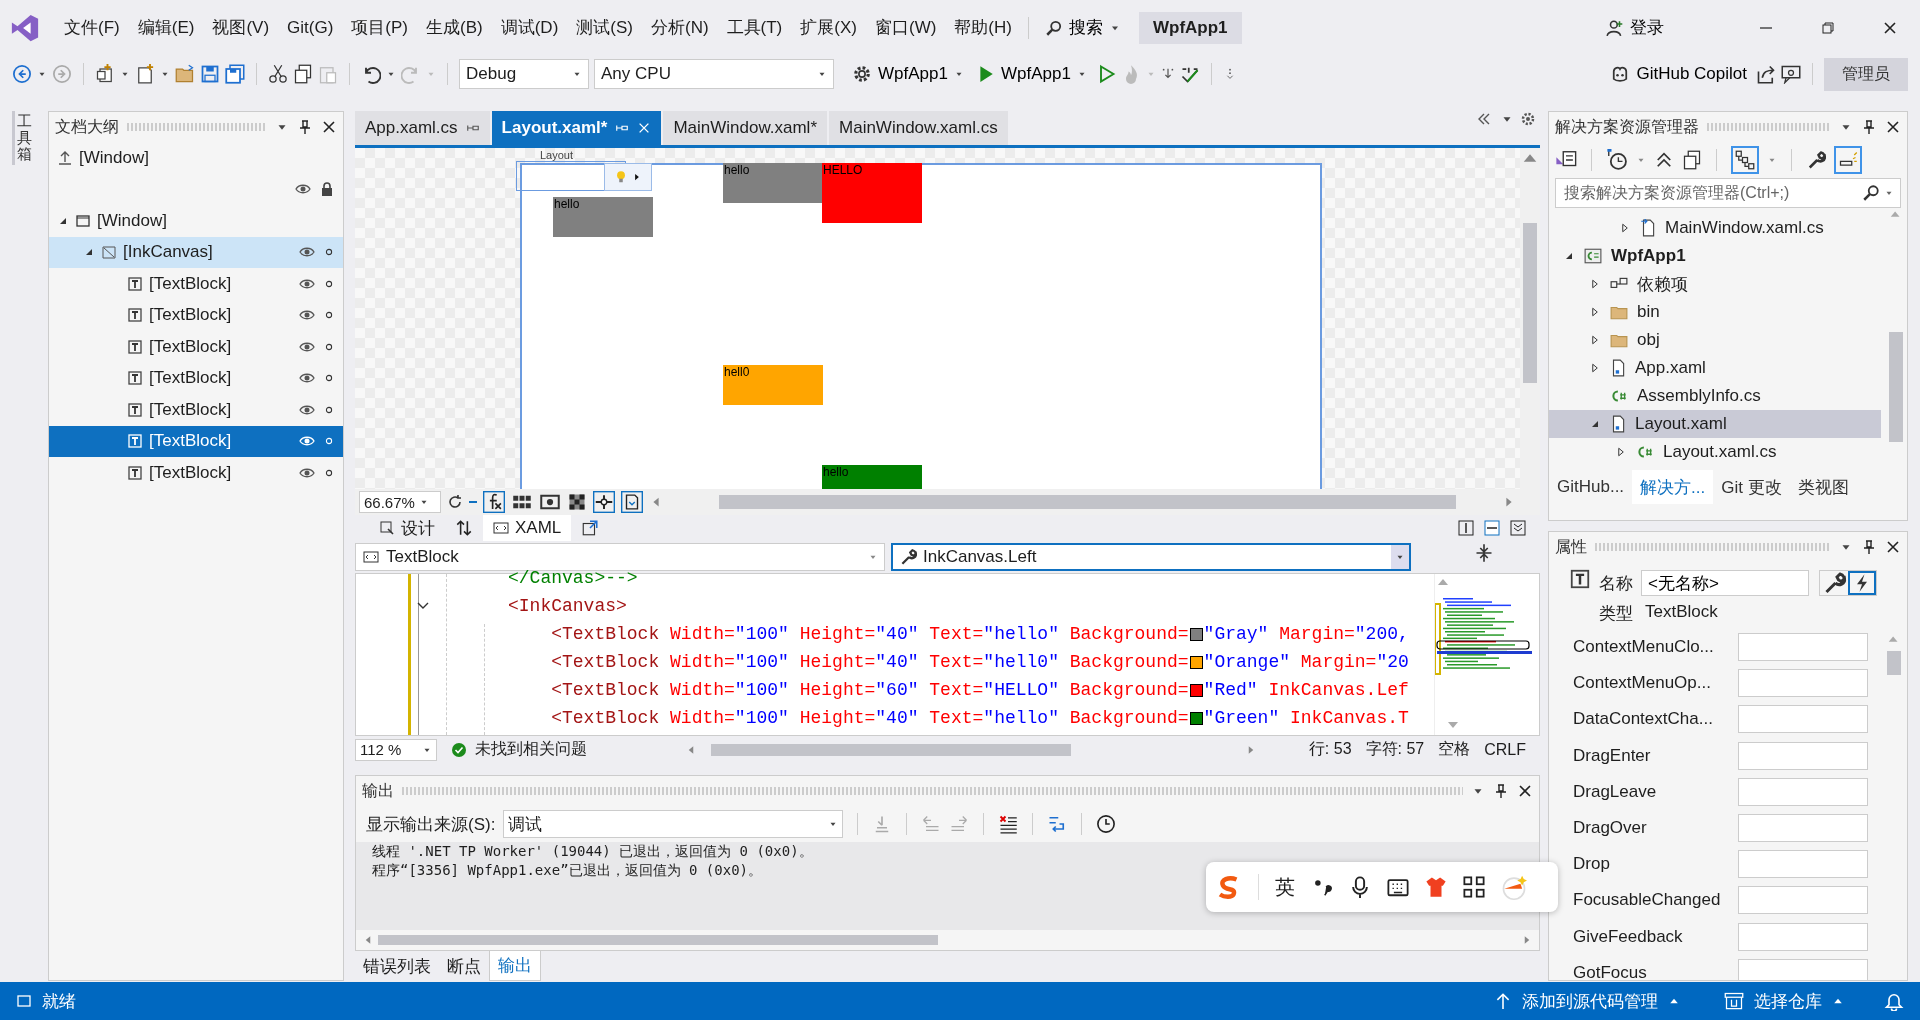 The width and height of the screenshot is (1920, 1020). I want to click on show-hierarchy-toggle, so click(1745, 160).